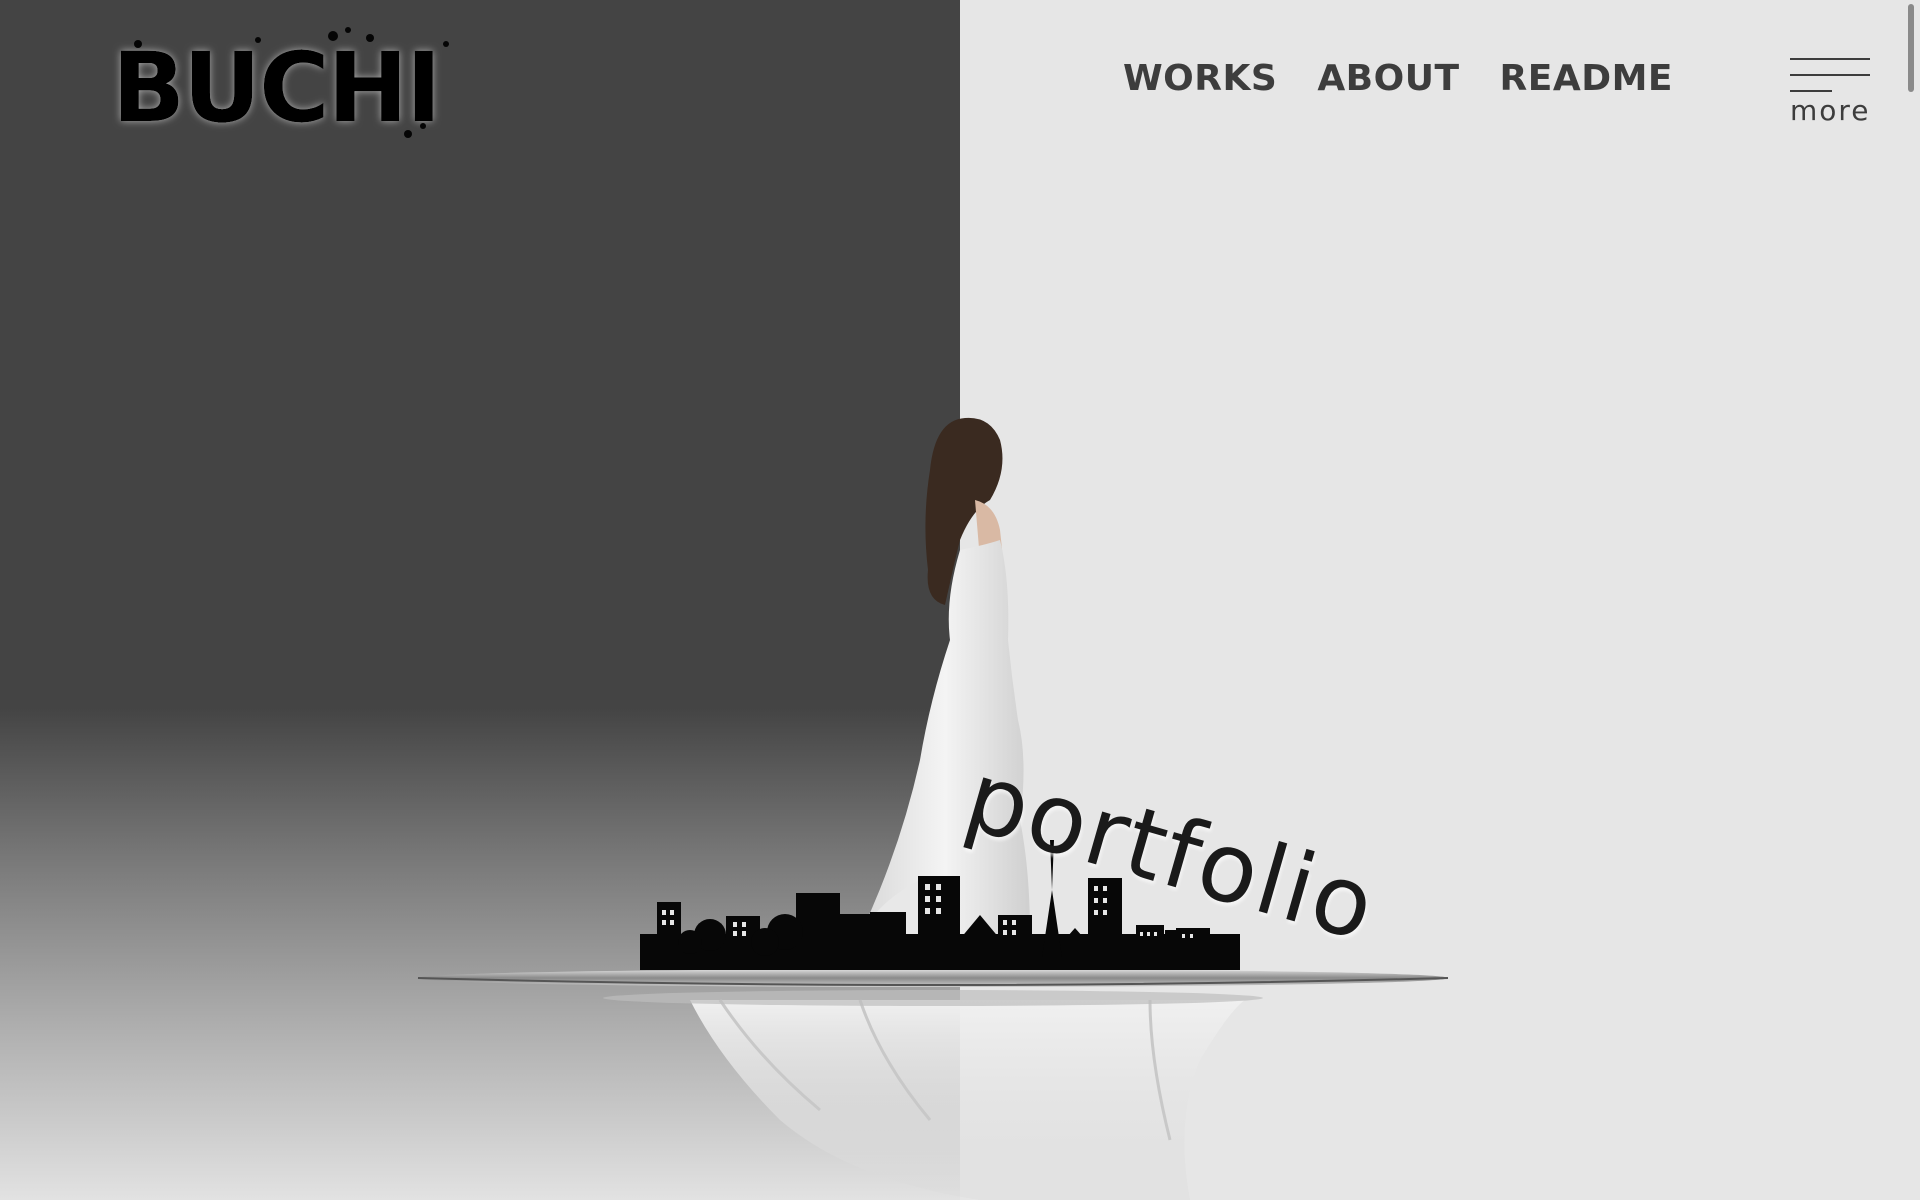 Image resolution: width=1920 pixels, height=1200 pixels. I want to click on brand-logo: BUCHI, so click(283, 86).